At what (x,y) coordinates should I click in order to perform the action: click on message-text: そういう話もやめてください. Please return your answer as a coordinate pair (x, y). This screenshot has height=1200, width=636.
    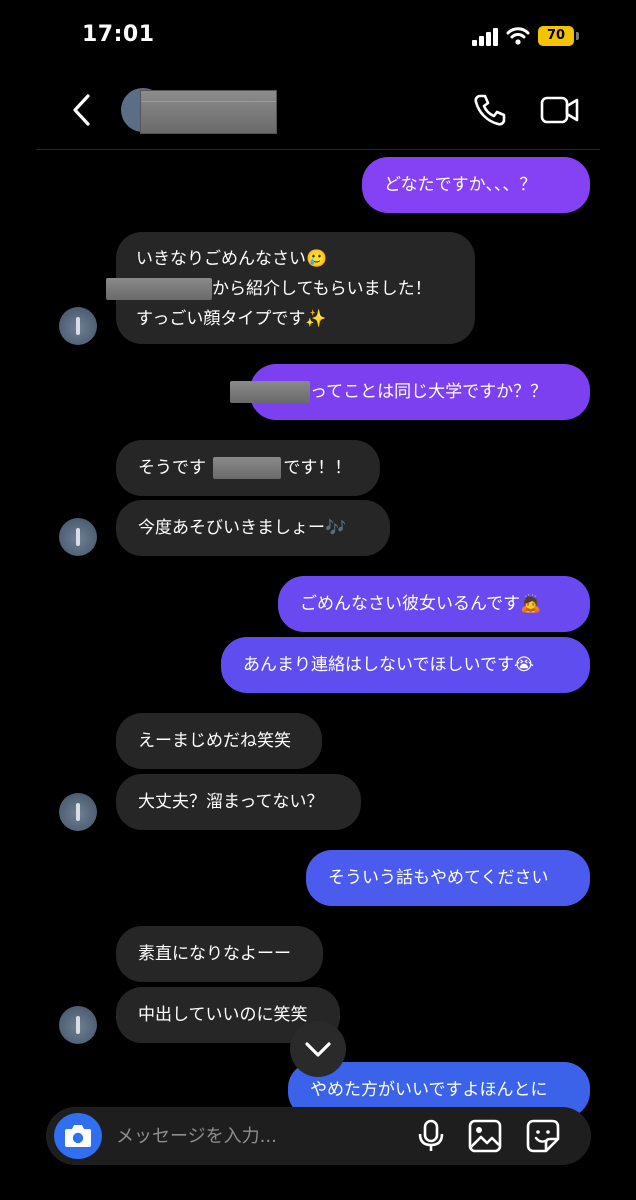
    Looking at the image, I should click on (438, 878).